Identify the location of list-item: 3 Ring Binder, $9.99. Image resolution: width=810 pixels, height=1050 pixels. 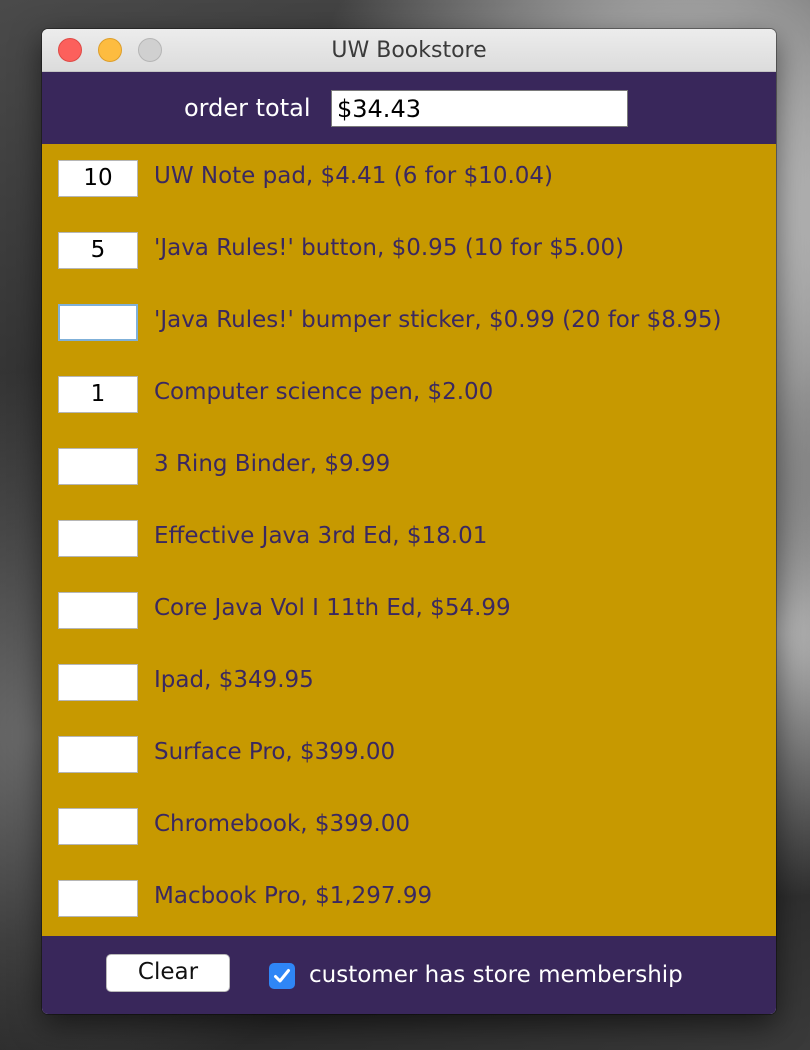
(409, 468).